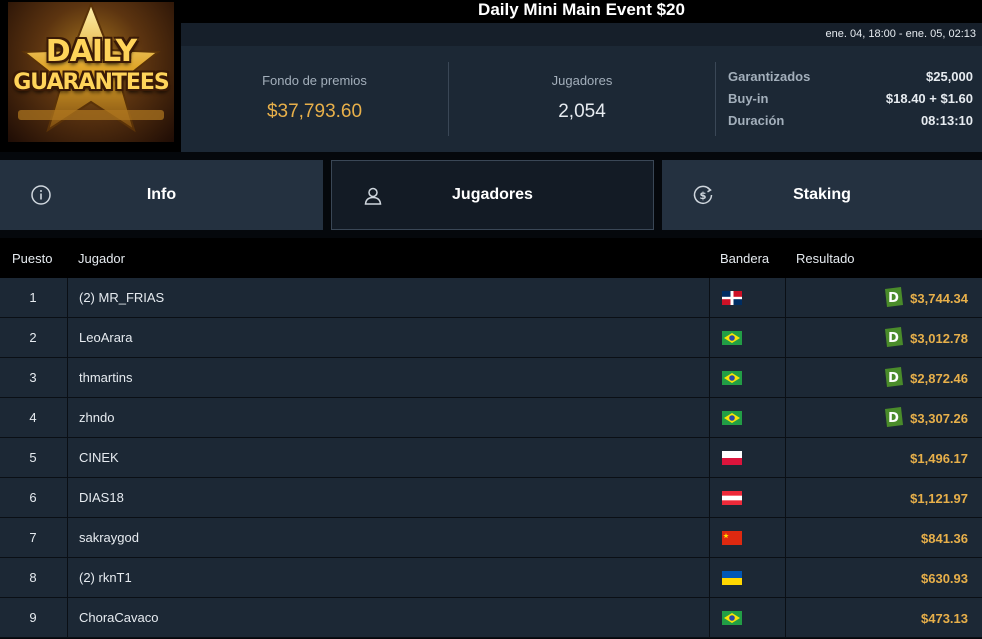 The height and width of the screenshot is (639, 982). I want to click on players-label: Jugadores, so click(582, 80).